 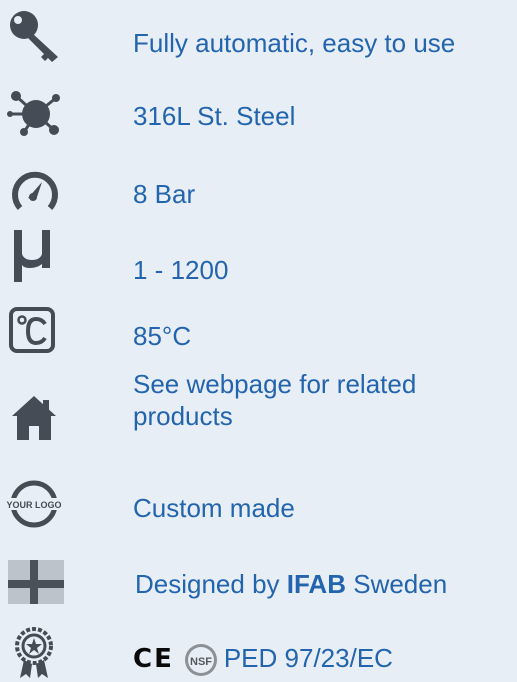 I want to click on nsf-text: NSF, so click(x=201, y=662).